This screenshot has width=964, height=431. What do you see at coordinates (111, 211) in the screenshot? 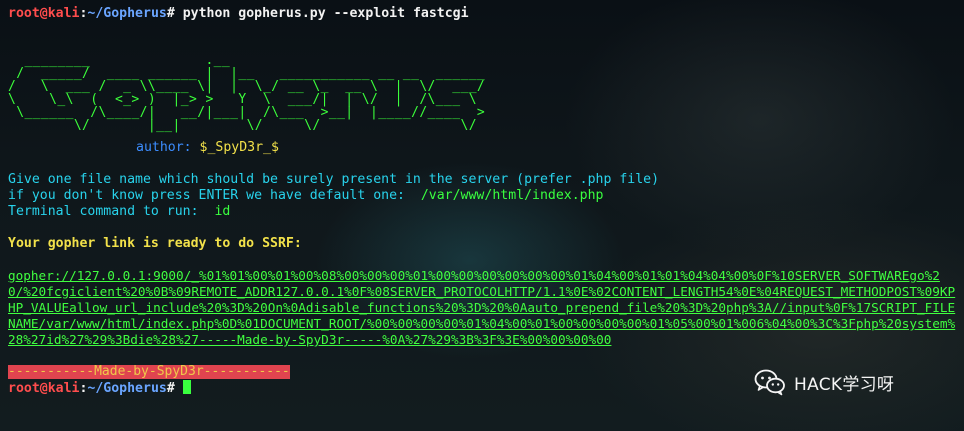
I see `terminal-command-label: Terminal command to run:` at bounding box center [111, 211].